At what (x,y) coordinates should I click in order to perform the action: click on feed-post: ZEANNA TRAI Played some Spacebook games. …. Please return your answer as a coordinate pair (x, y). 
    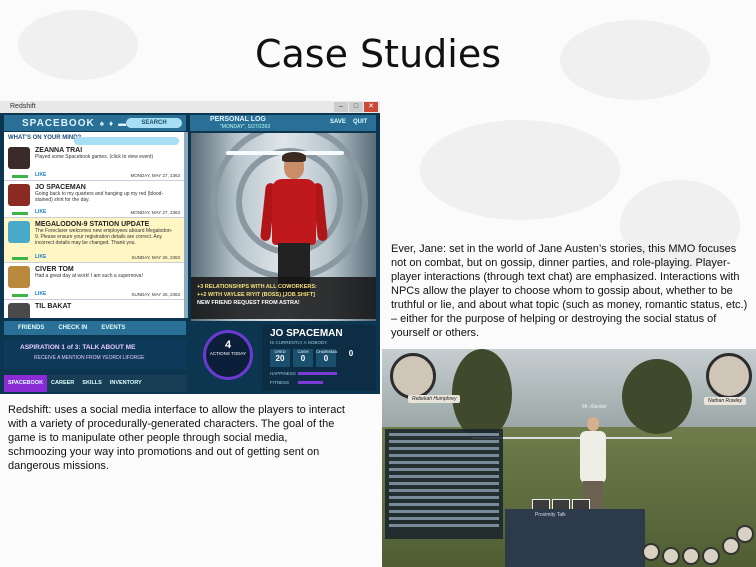
    Looking at the image, I should click on (94, 162).